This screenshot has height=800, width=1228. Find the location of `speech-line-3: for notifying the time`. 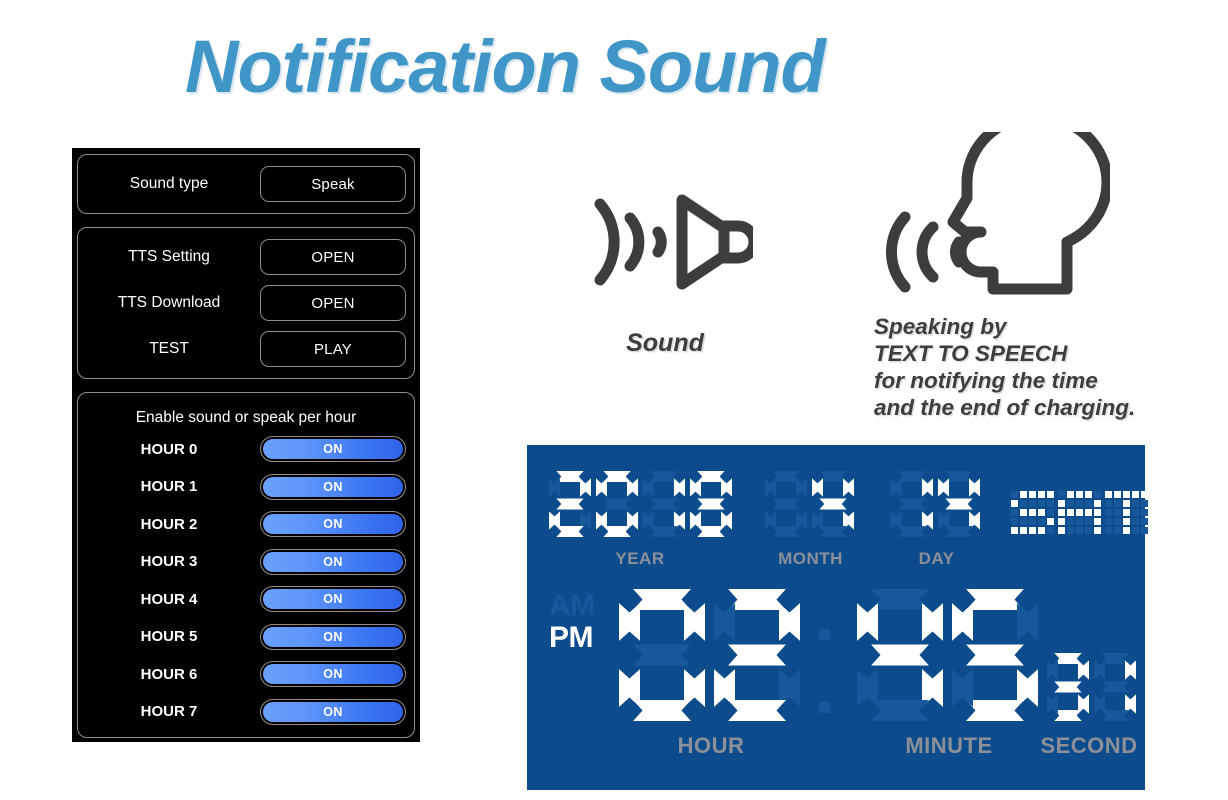

speech-line-3: for notifying the time is located at coordinates (986, 380).